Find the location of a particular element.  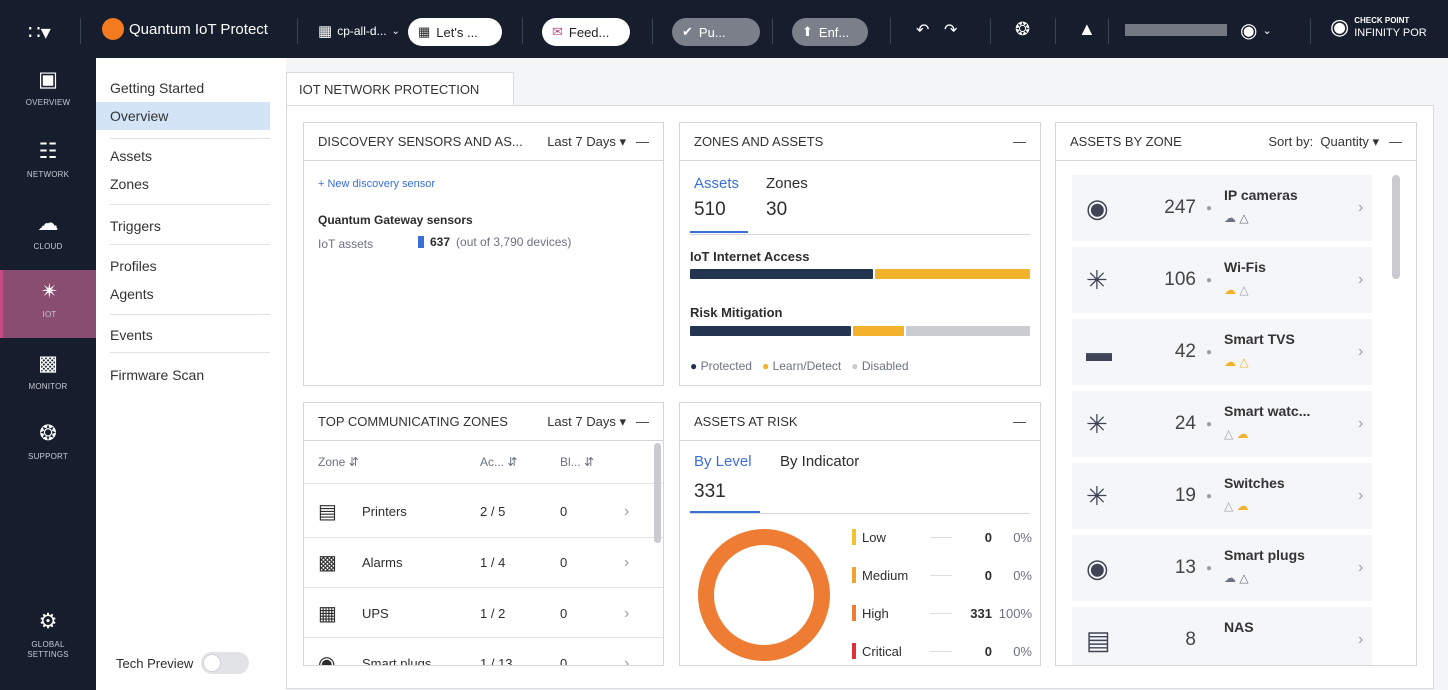

subnav-triggers: Triggers is located at coordinates (183, 226).